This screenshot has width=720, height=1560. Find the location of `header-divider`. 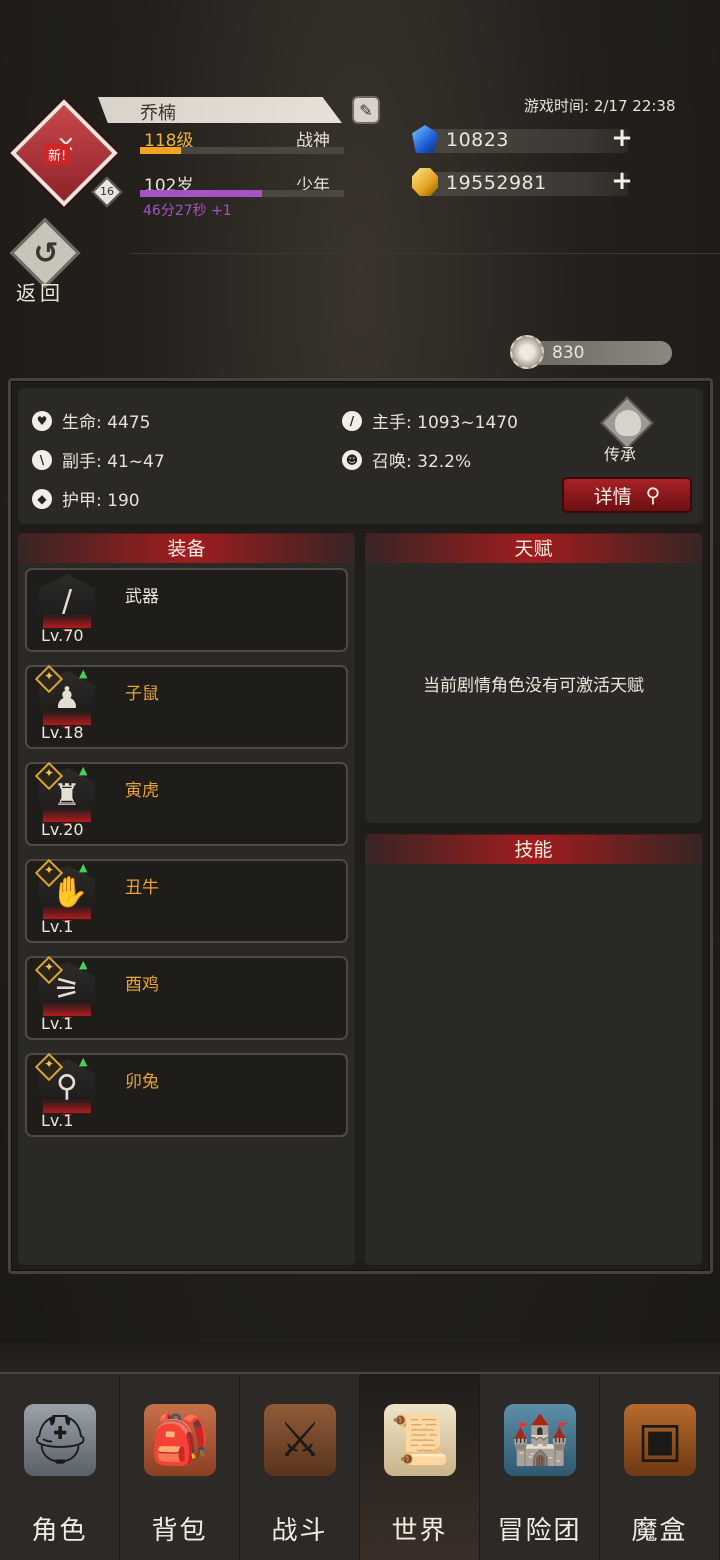

header-divider is located at coordinates (425, 253).